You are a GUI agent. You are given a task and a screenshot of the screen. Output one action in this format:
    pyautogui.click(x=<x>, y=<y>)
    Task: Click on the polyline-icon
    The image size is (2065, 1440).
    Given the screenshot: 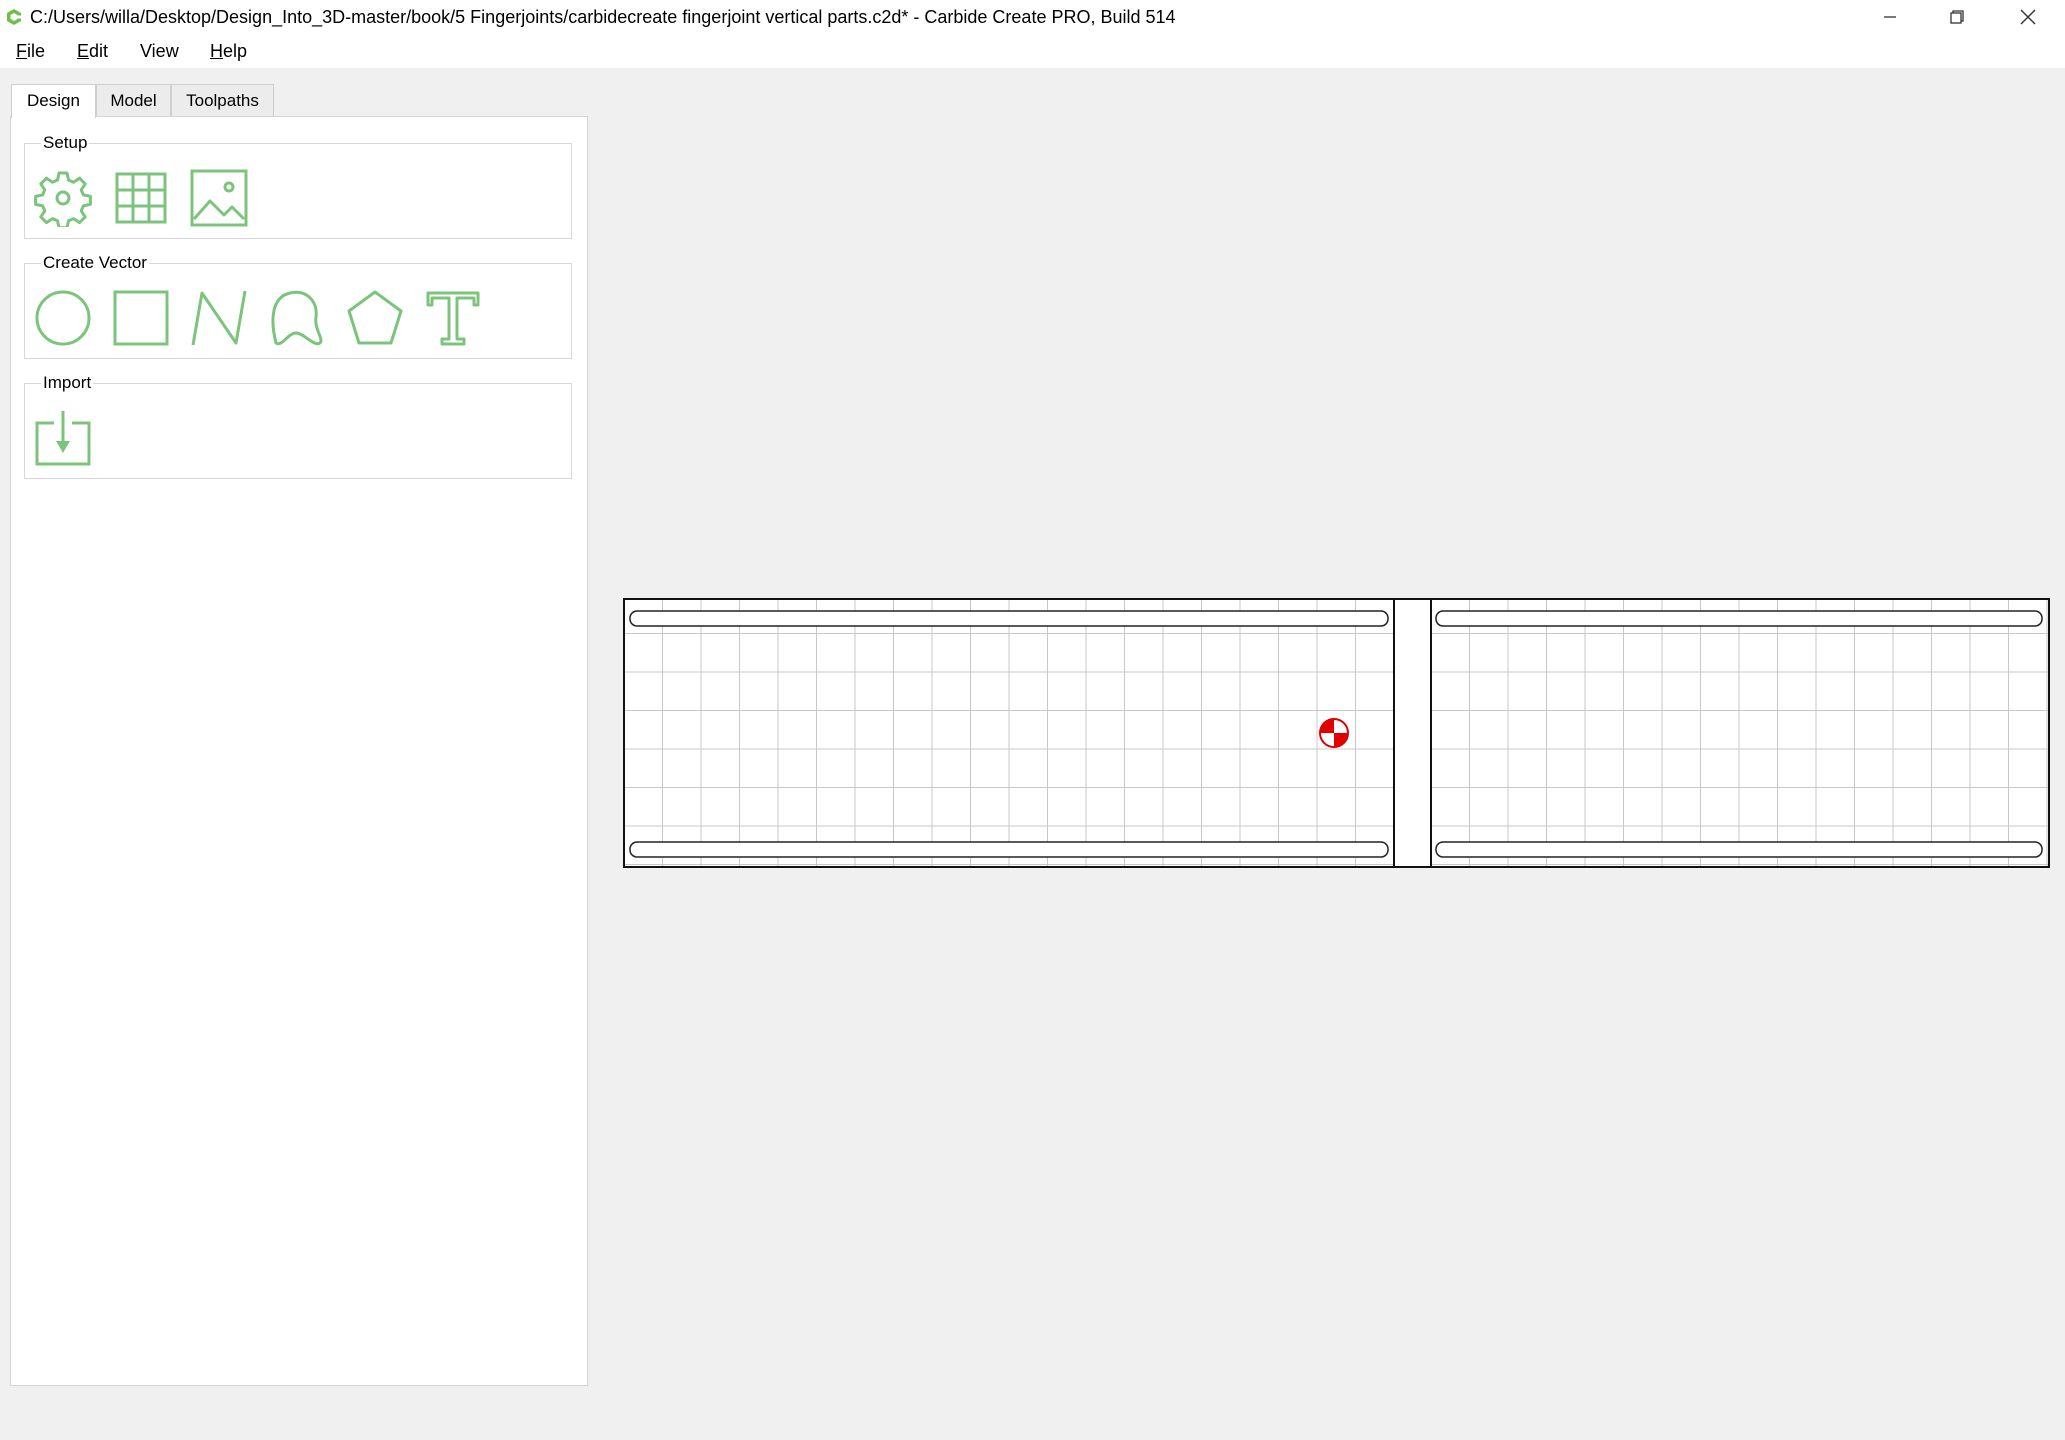 What is the action you would take?
    pyautogui.click(x=219, y=318)
    